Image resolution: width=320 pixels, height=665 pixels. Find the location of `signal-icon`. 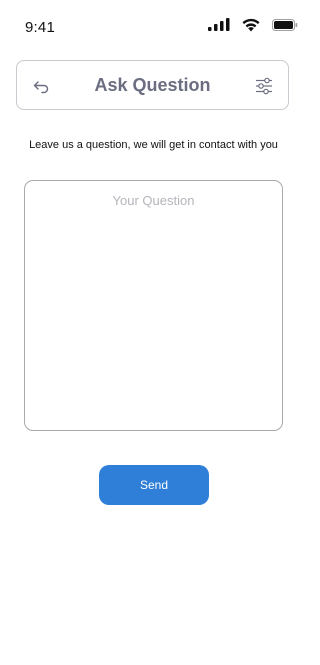

signal-icon is located at coordinates (219, 24).